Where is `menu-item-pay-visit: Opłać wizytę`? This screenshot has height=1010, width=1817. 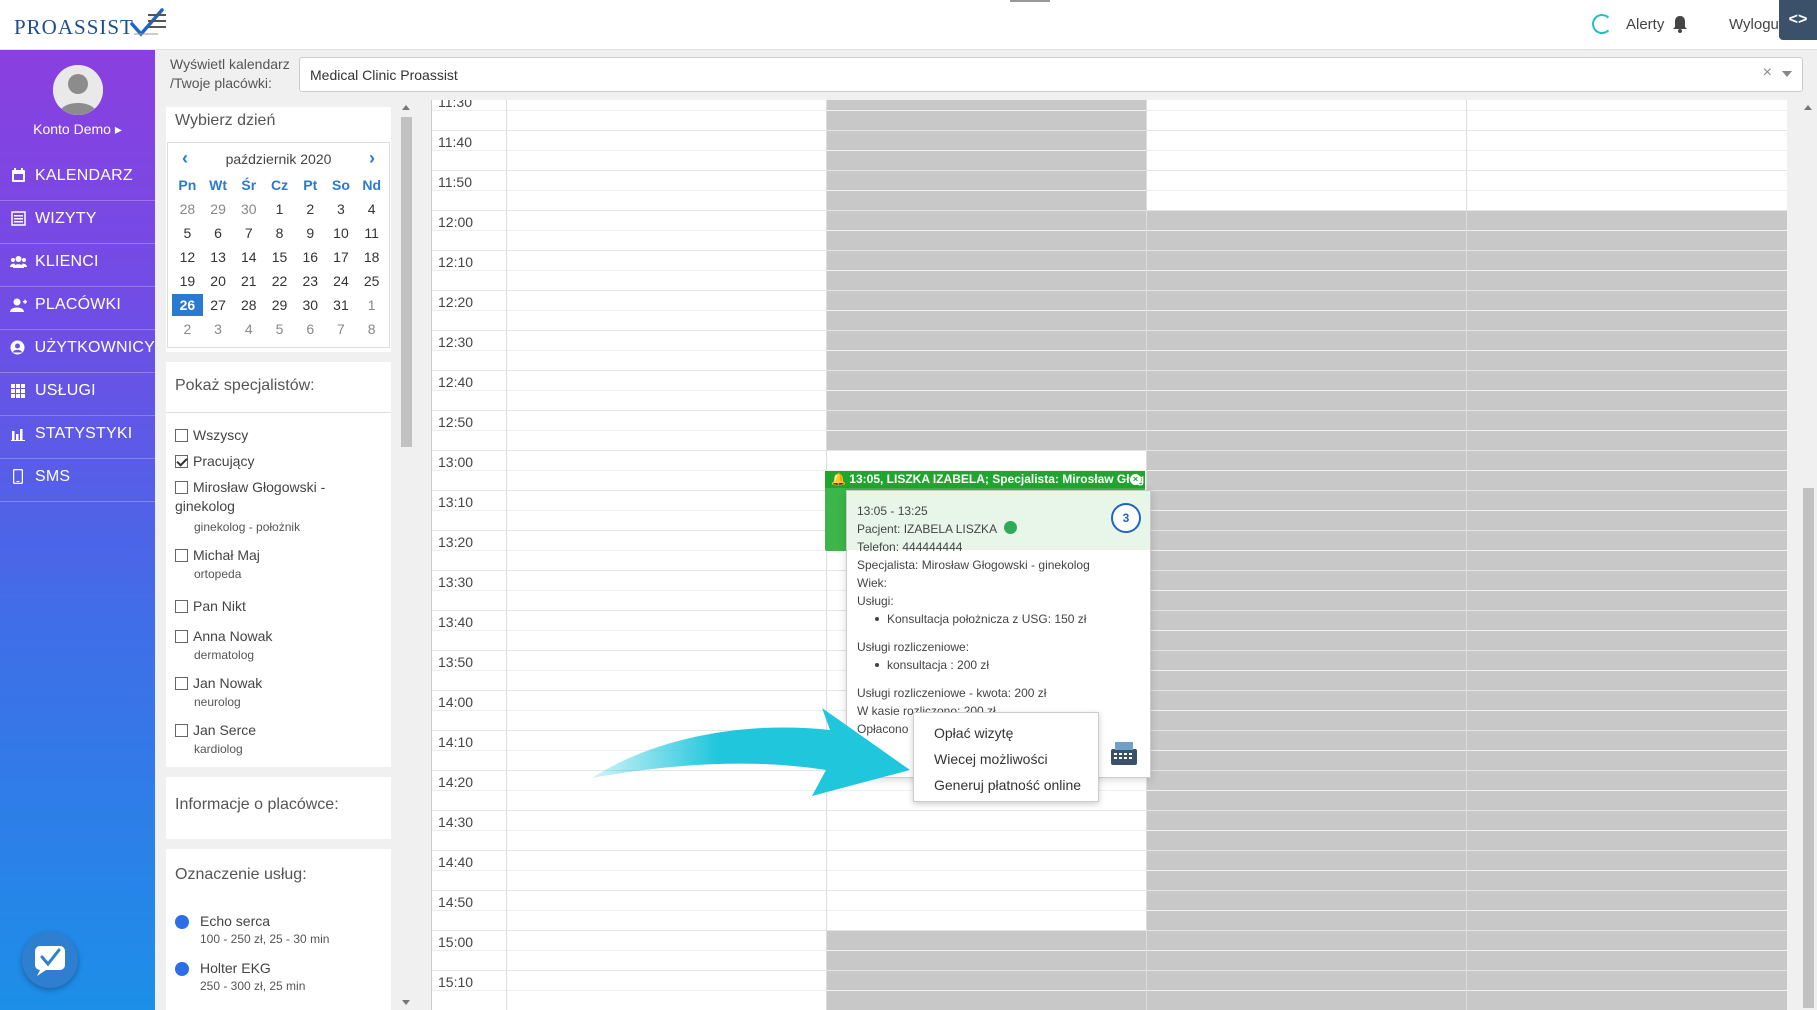
menu-item-pay-visit: Opłać wizytę is located at coordinates (1006, 733).